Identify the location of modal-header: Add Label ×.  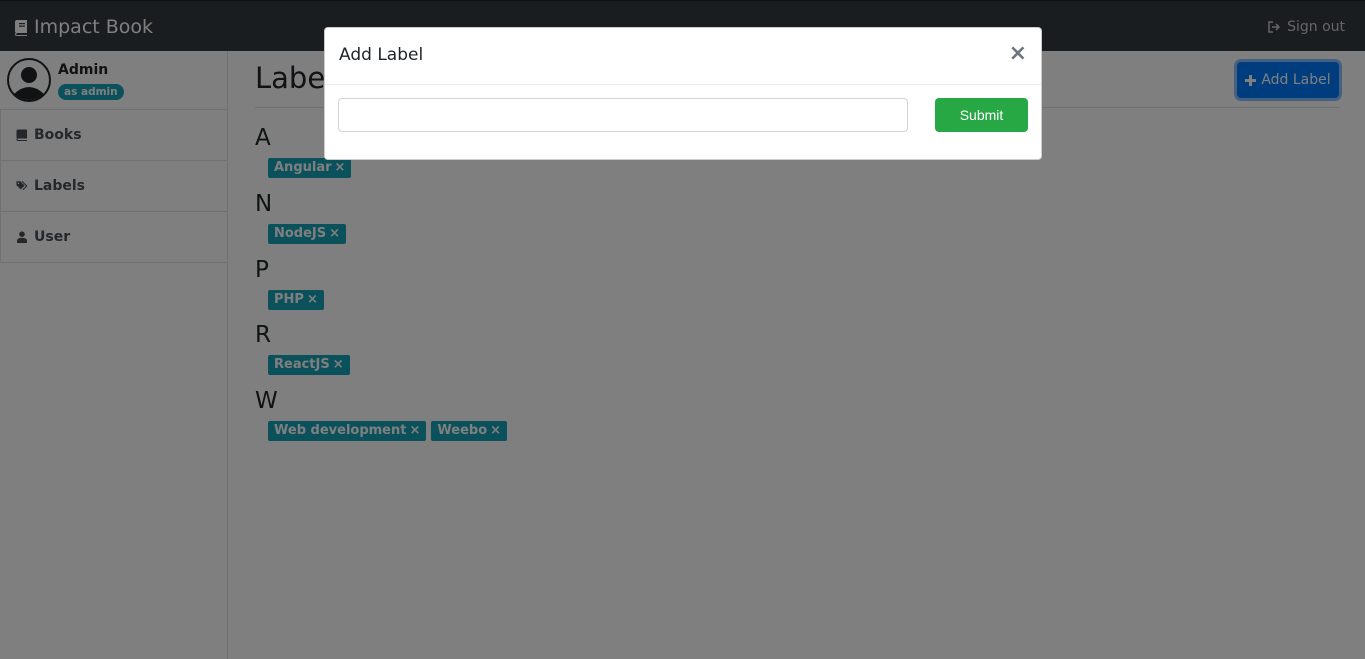
(683, 56).